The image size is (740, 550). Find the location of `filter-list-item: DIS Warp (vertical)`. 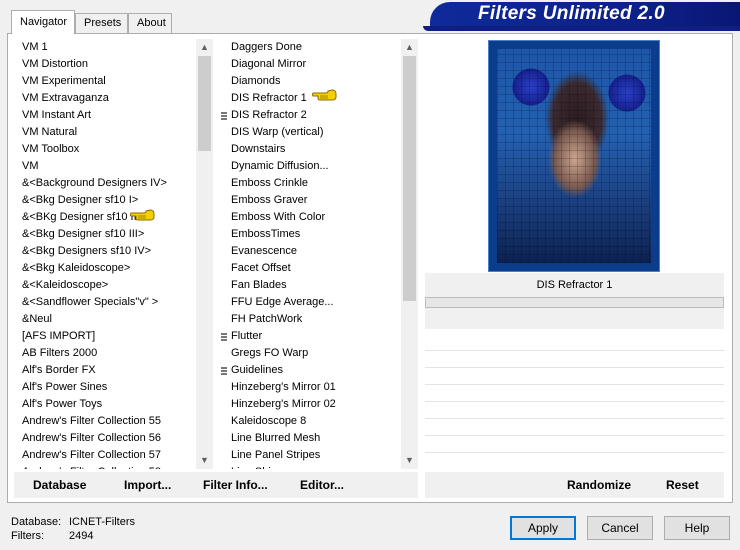

filter-list-item: DIS Warp (vertical) is located at coordinates (311, 132).